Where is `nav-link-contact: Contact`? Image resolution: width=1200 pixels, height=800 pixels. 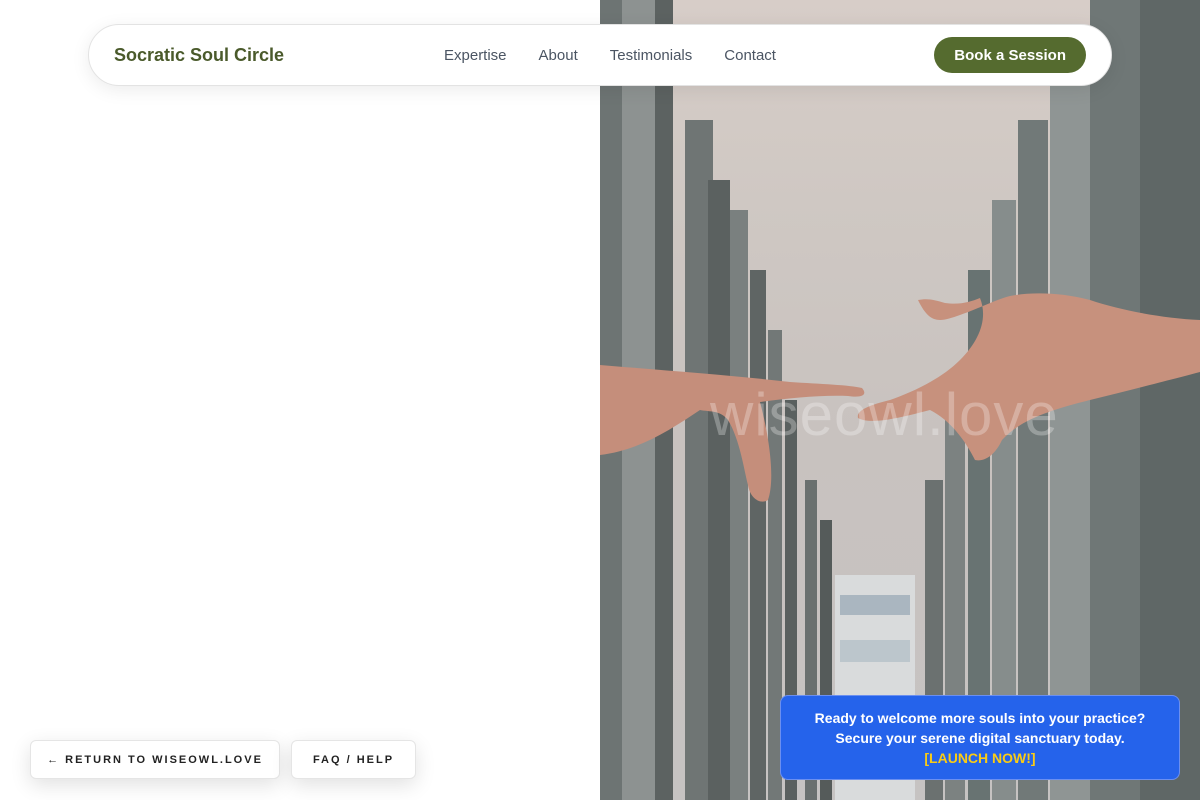 nav-link-contact: Contact is located at coordinates (750, 55).